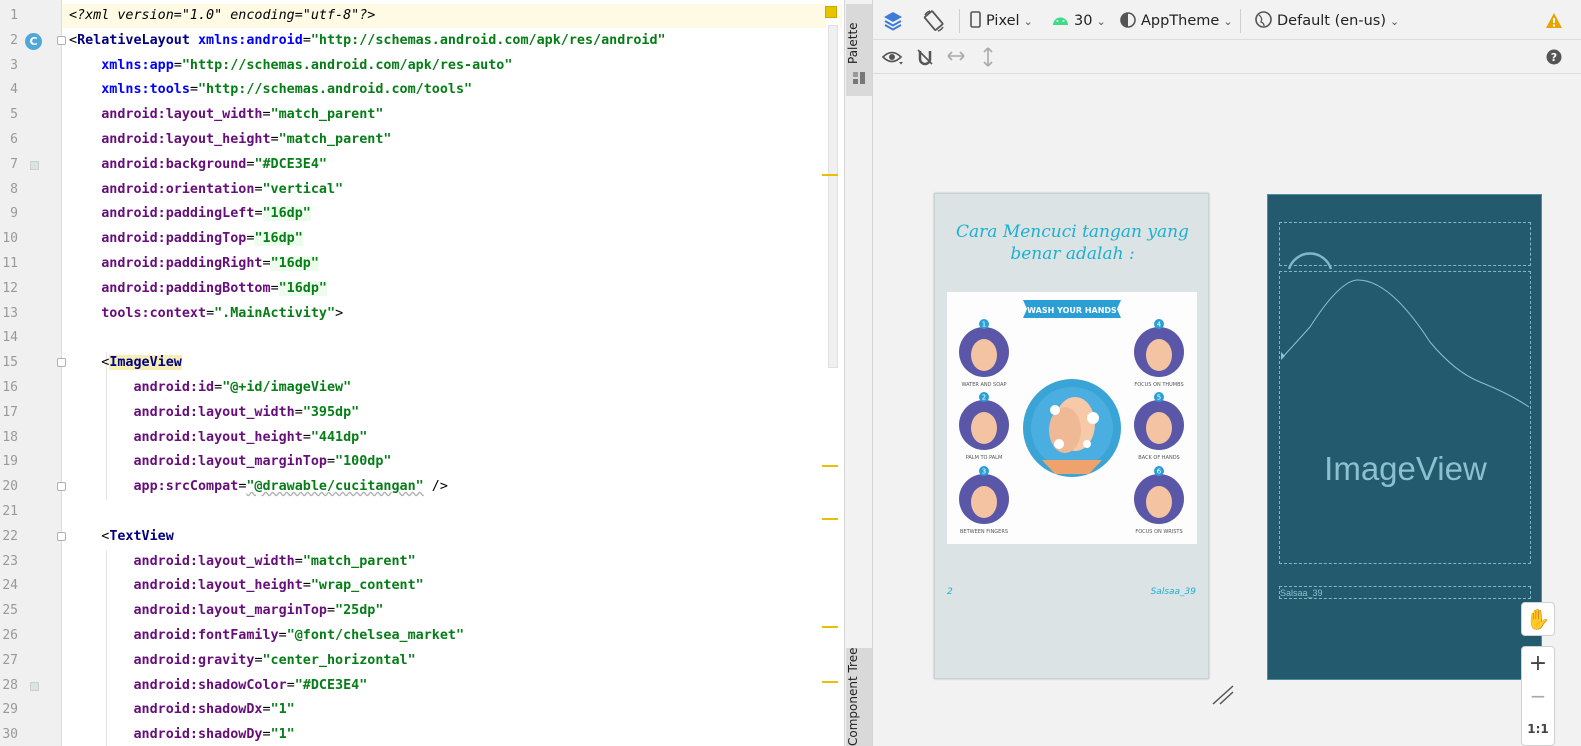 The image size is (1581, 746). Describe the element at coordinates (420, 140) in the screenshot. I see `code-line: 6 android:layout_height="match_parent"` at that location.